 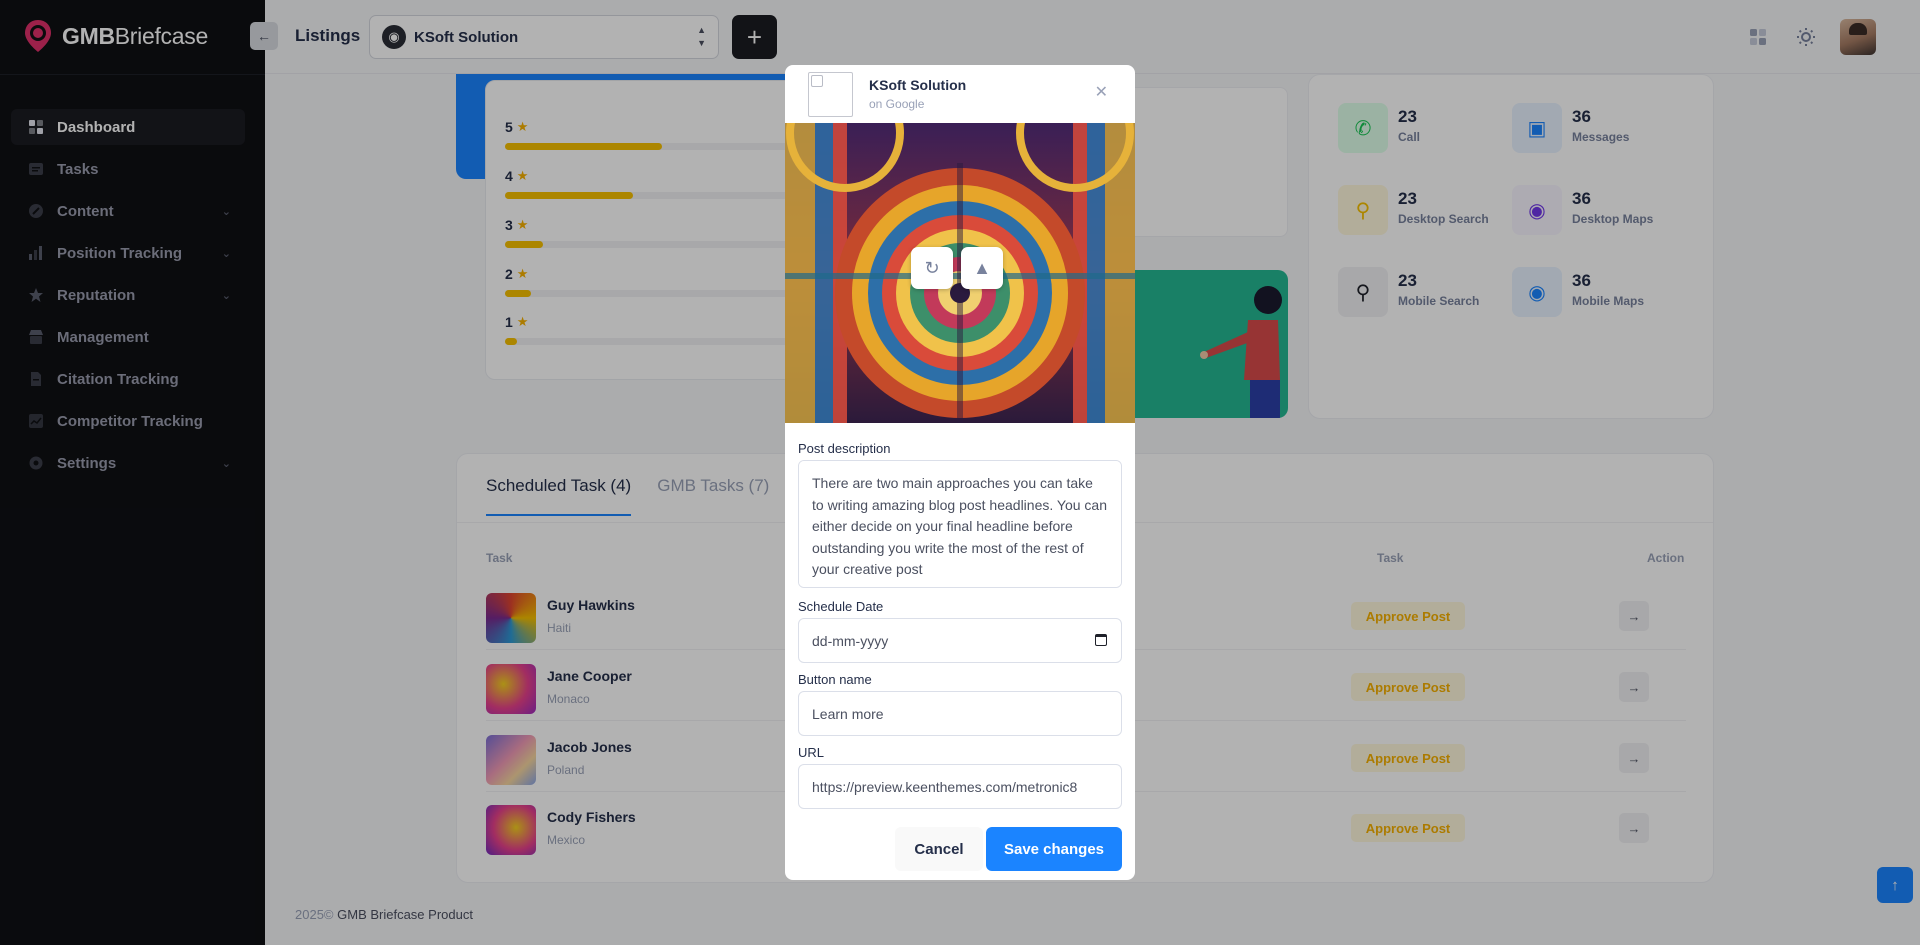 I want to click on save-changes-button: Save changes, so click(x=1054, y=849).